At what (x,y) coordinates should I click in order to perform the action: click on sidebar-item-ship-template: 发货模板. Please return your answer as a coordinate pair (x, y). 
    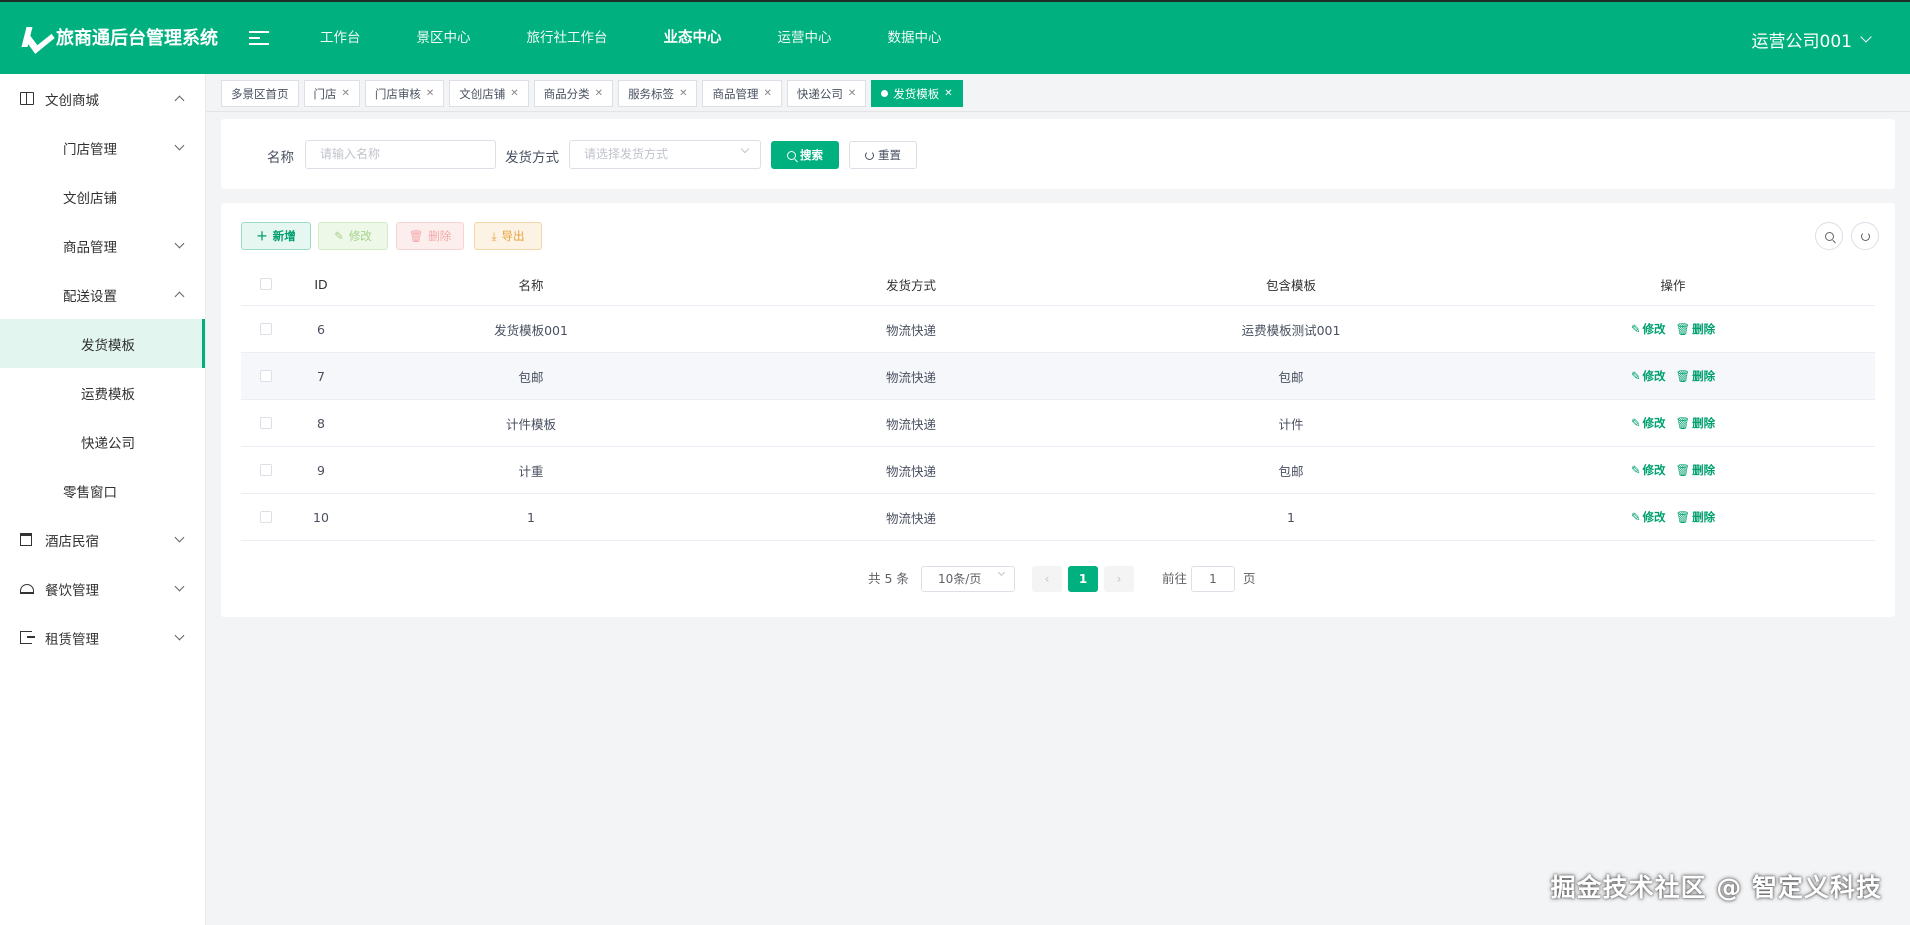
    Looking at the image, I should click on (102, 343).